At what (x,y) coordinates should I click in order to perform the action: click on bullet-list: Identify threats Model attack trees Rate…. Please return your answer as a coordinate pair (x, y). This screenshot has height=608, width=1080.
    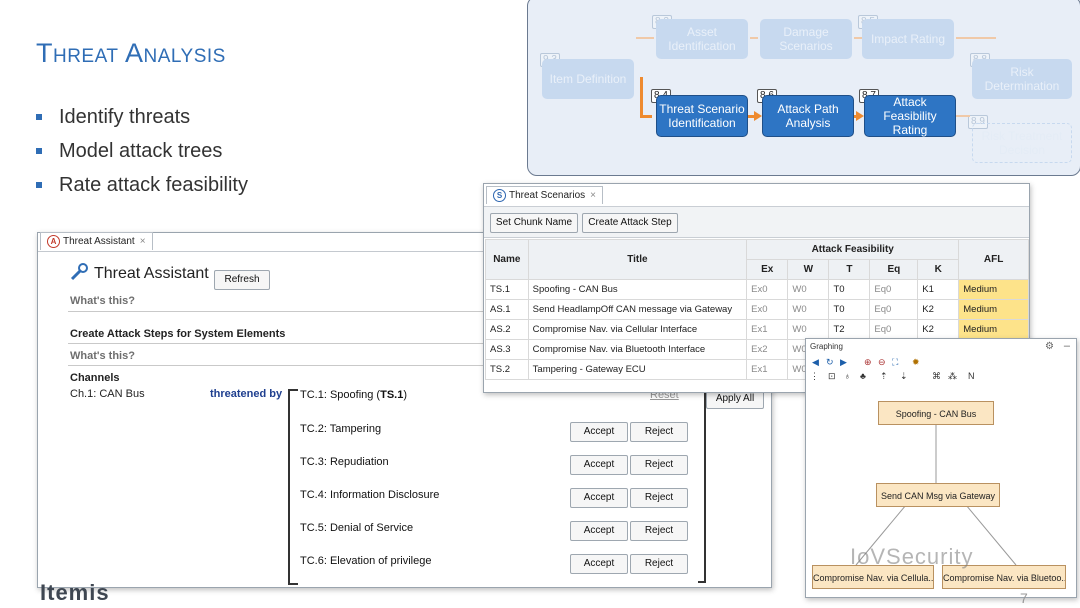
    Looking at the image, I should click on (142, 151).